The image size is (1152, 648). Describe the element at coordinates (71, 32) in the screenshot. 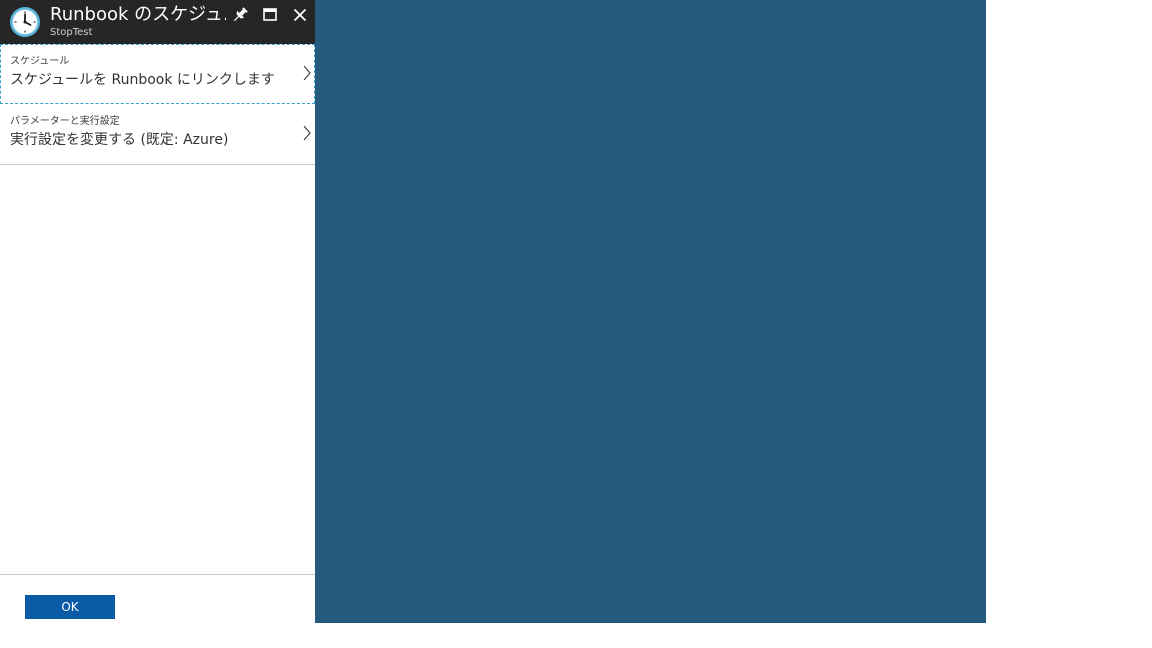

I see `blade-subtitle: StopTest` at that location.